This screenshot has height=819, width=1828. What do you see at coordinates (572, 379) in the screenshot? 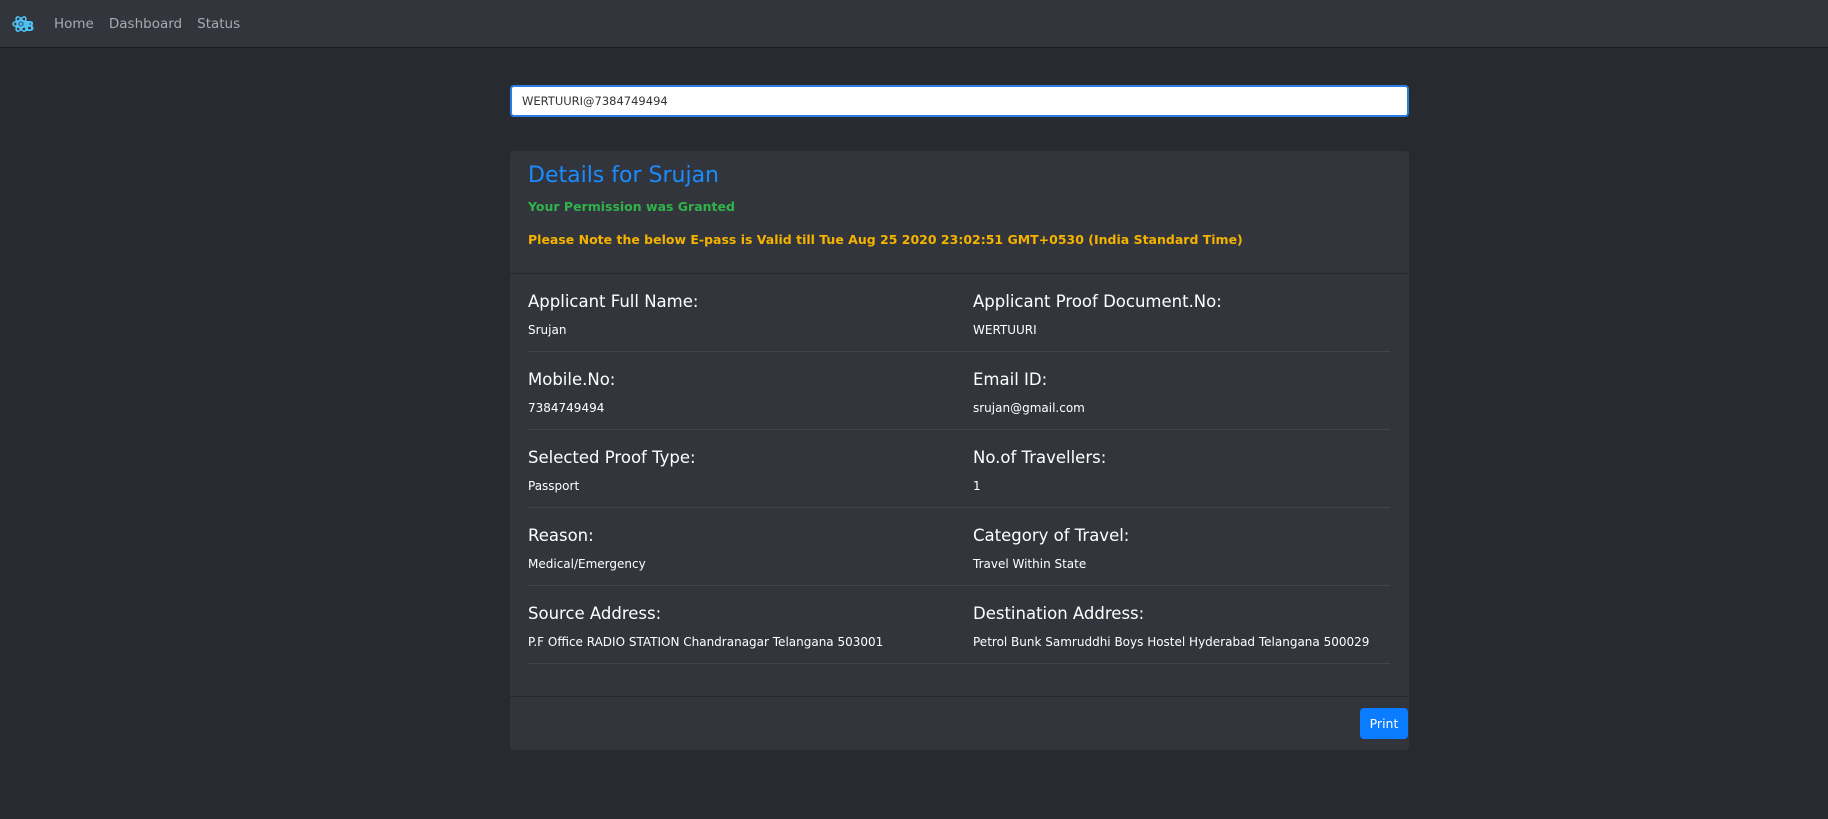
I see `field-label: Mobile.No:` at bounding box center [572, 379].